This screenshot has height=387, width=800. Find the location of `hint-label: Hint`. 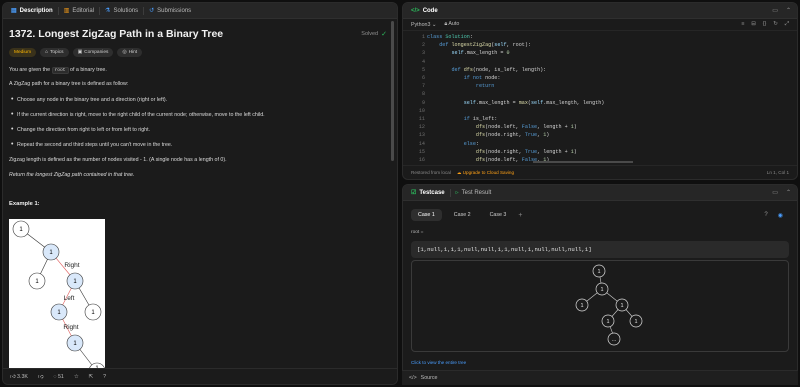

hint-label: Hint is located at coordinates (133, 52).